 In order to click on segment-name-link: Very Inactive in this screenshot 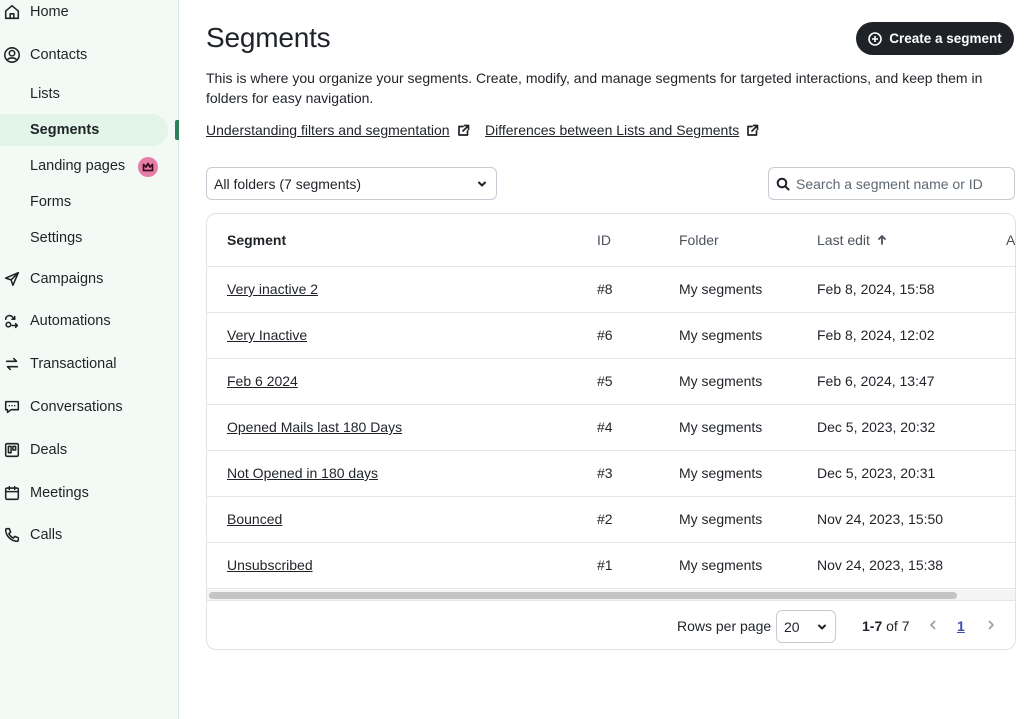, I will do `click(267, 335)`.